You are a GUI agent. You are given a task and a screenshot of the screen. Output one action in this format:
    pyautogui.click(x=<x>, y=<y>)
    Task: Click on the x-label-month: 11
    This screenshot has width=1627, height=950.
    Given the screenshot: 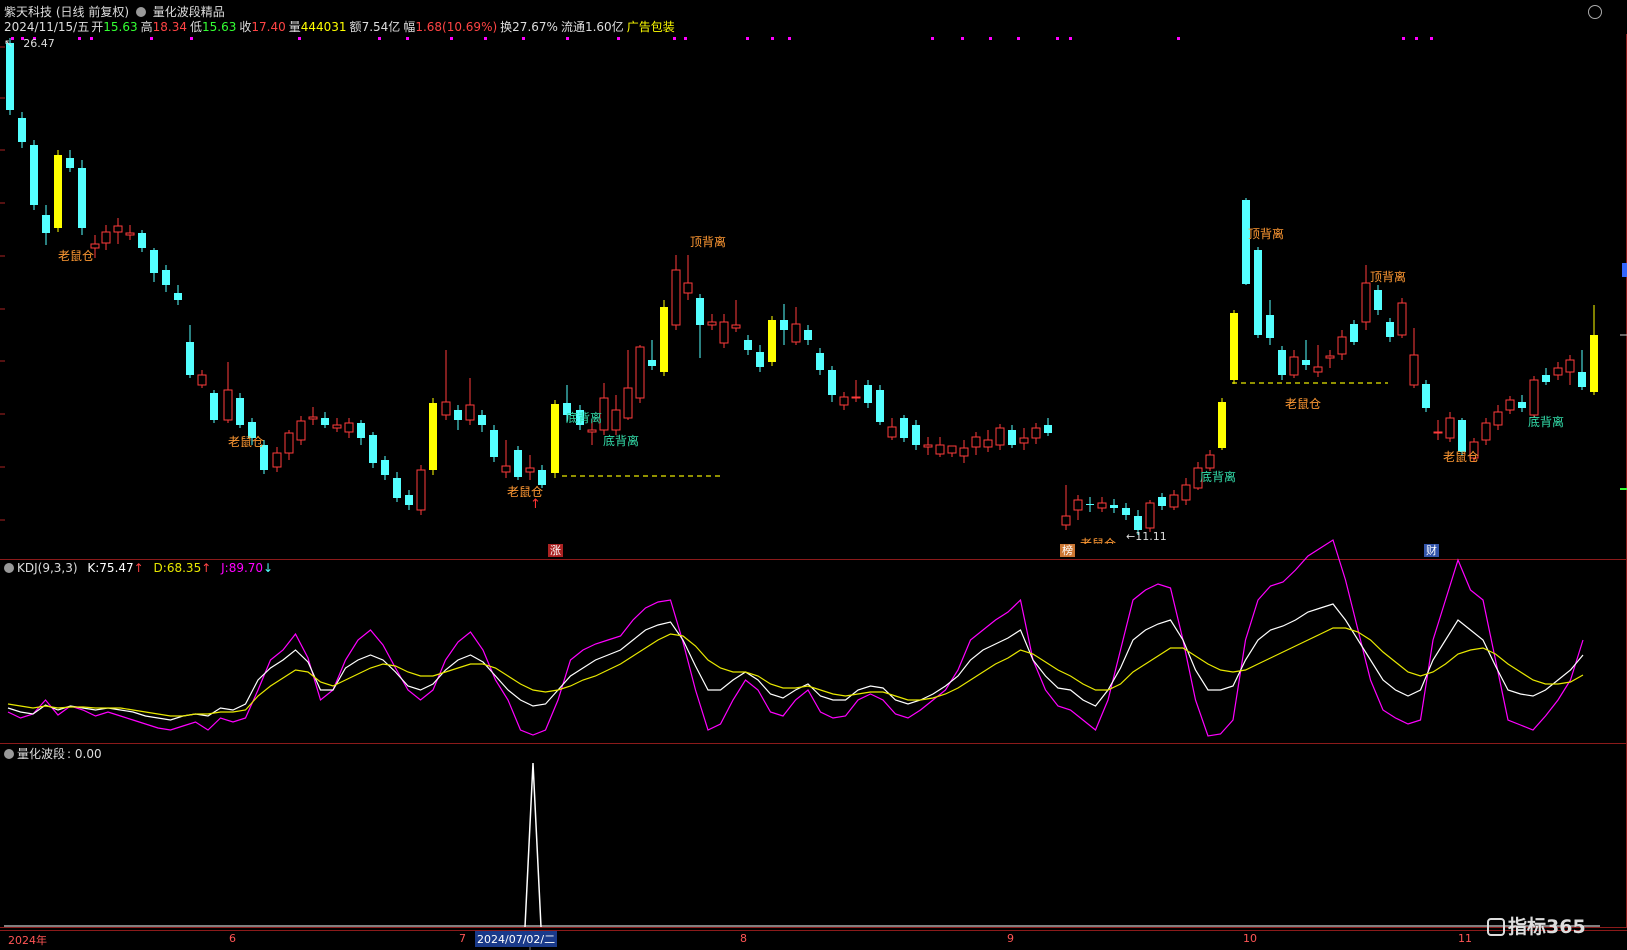 What is the action you would take?
    pyautogui.click(x=1465, y=938)
    